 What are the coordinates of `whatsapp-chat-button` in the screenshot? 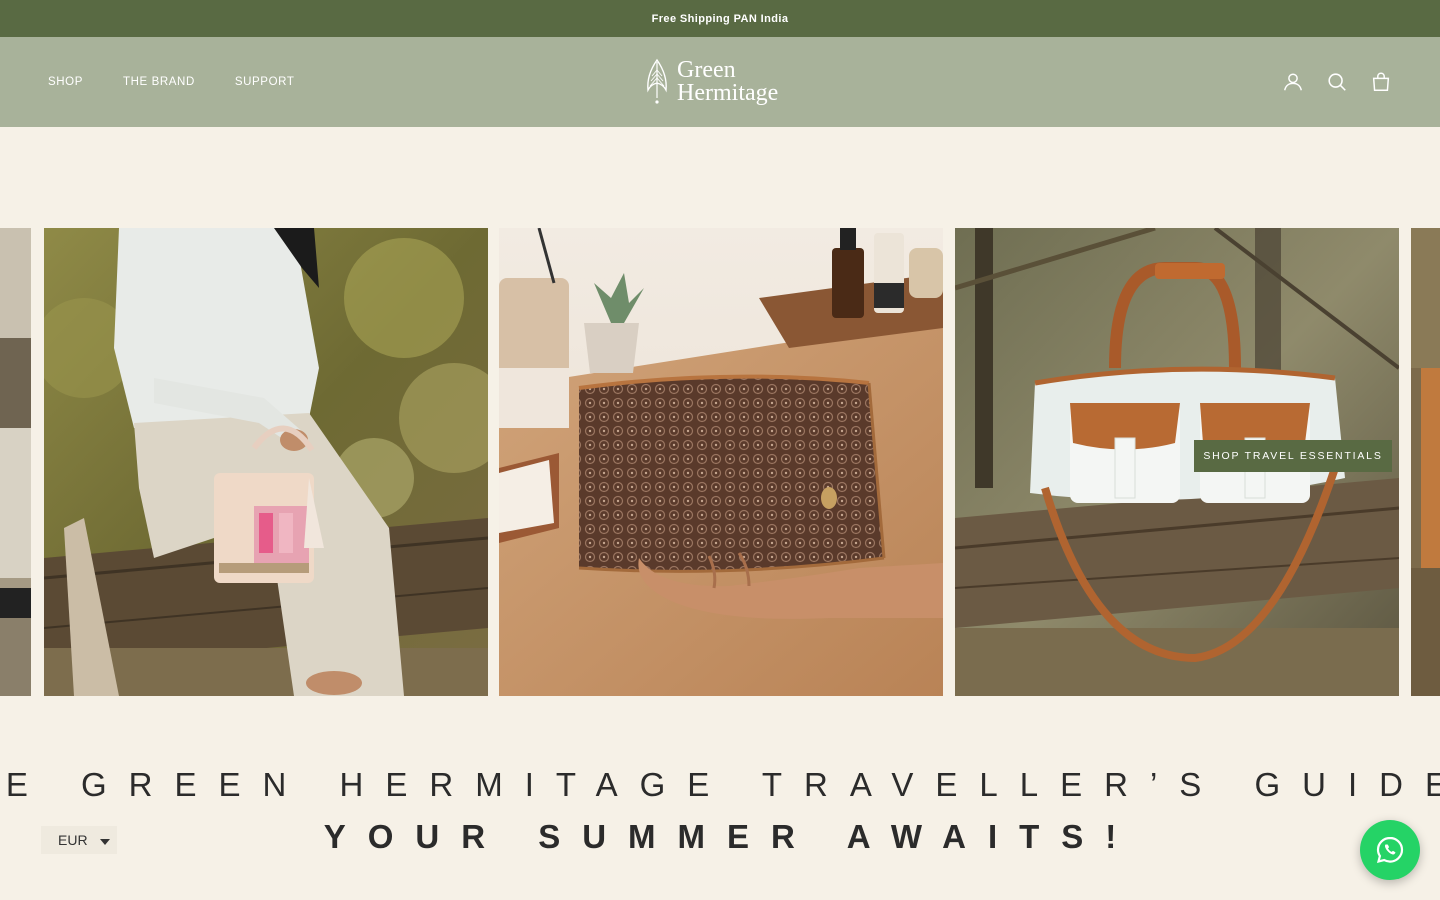 It's located at (1390, 850).